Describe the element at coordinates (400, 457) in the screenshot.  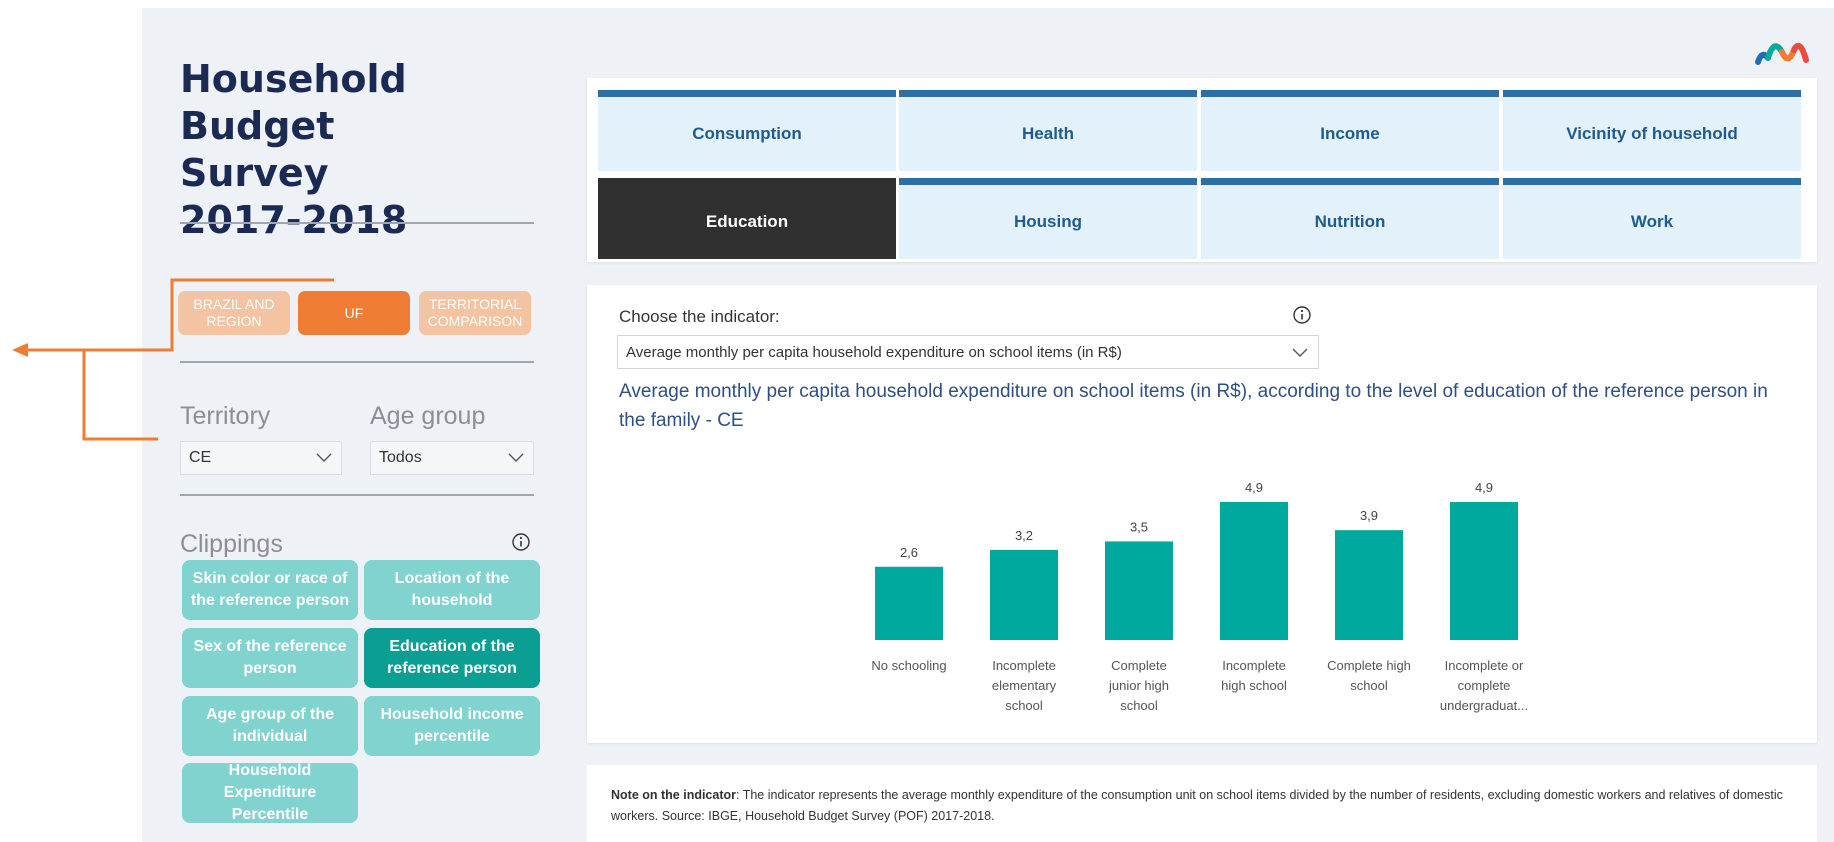
I see `age-group-value: Todos` at that location.